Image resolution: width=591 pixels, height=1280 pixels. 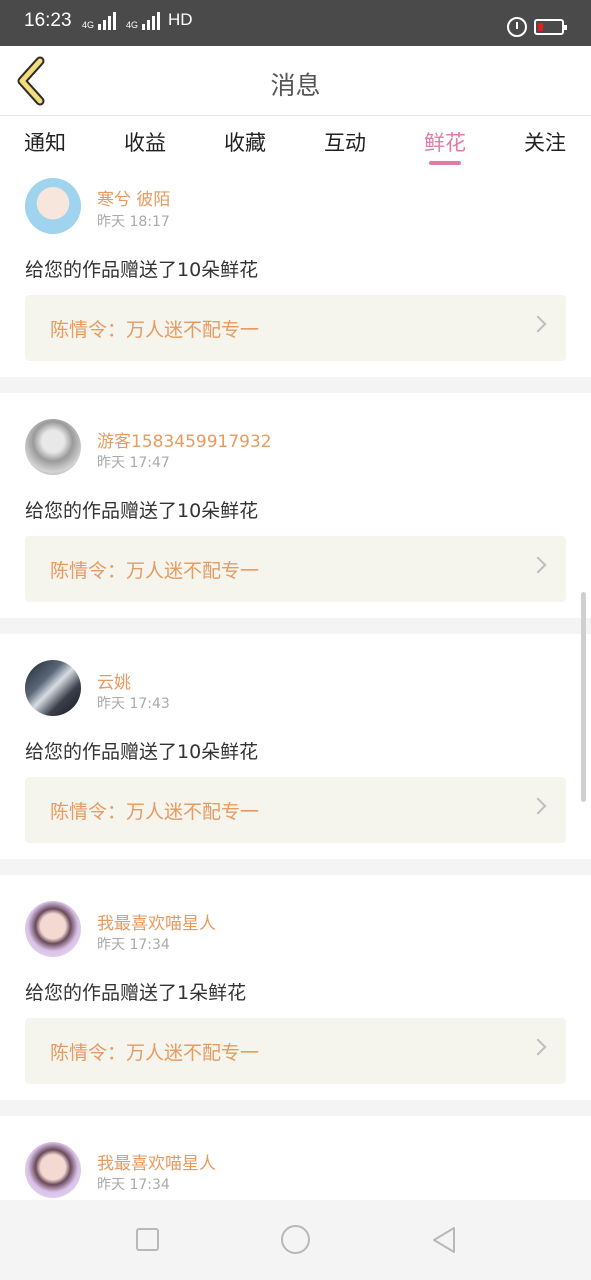 I want to click on system-nav-bar, so click(x=295, y=1240).